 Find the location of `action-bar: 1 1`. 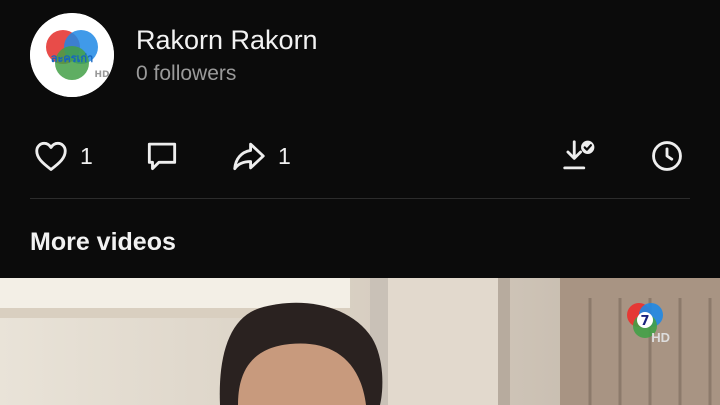

action-bar: 1 1 is located at coordinates (360, 156).